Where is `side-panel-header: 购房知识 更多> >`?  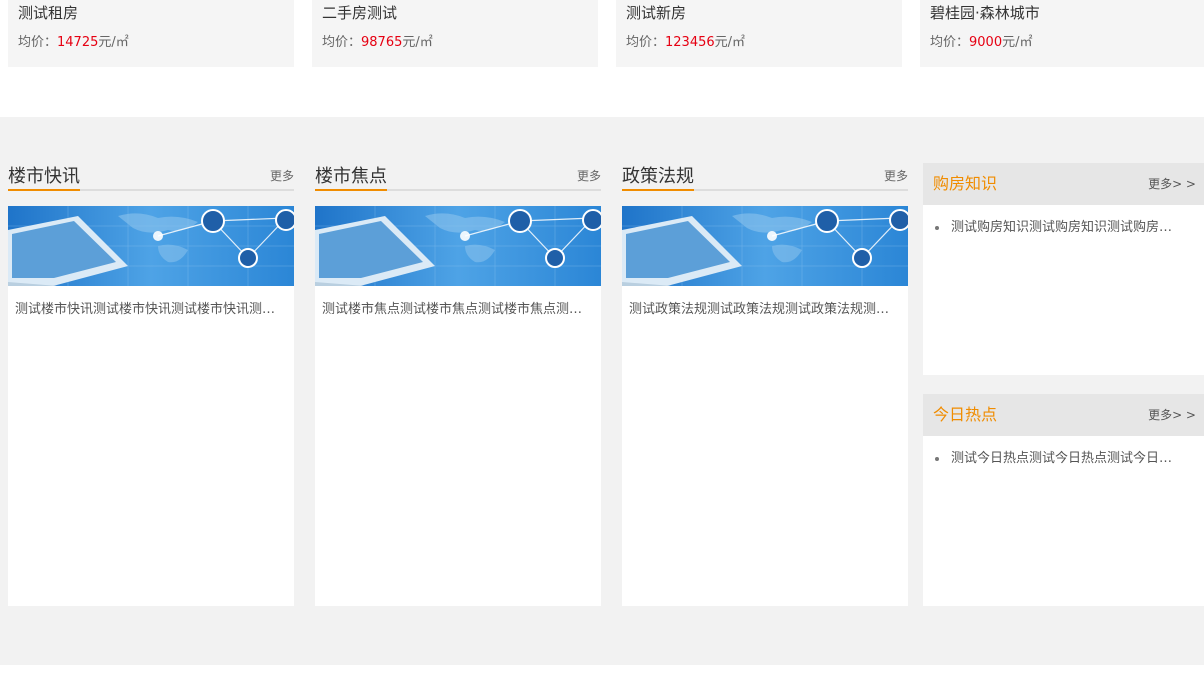 side-panel-header: 购房知识 更多> > is located at coordinates (1063, 184).